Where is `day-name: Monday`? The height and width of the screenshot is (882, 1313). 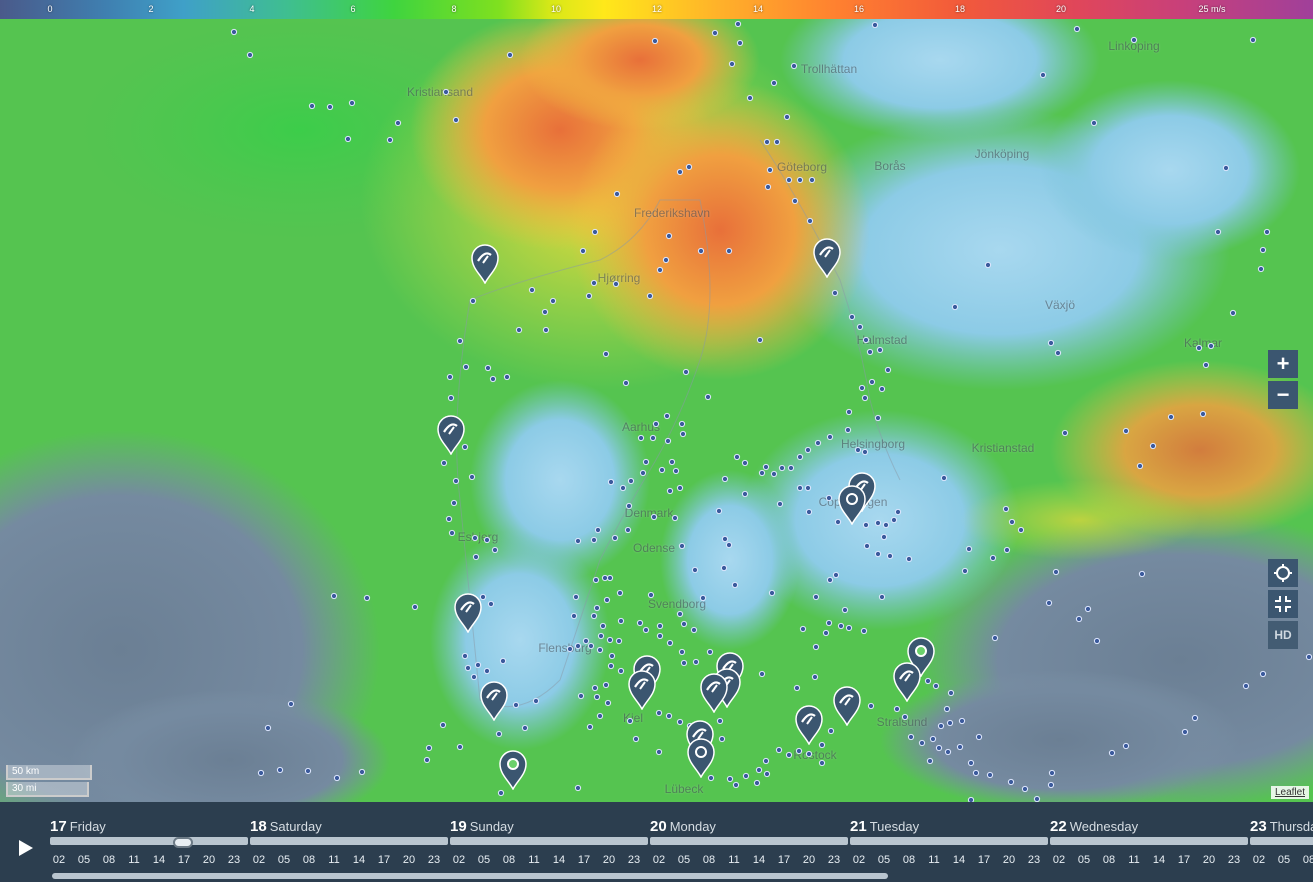 day-name: Monday is located at coordinates (692, 826).